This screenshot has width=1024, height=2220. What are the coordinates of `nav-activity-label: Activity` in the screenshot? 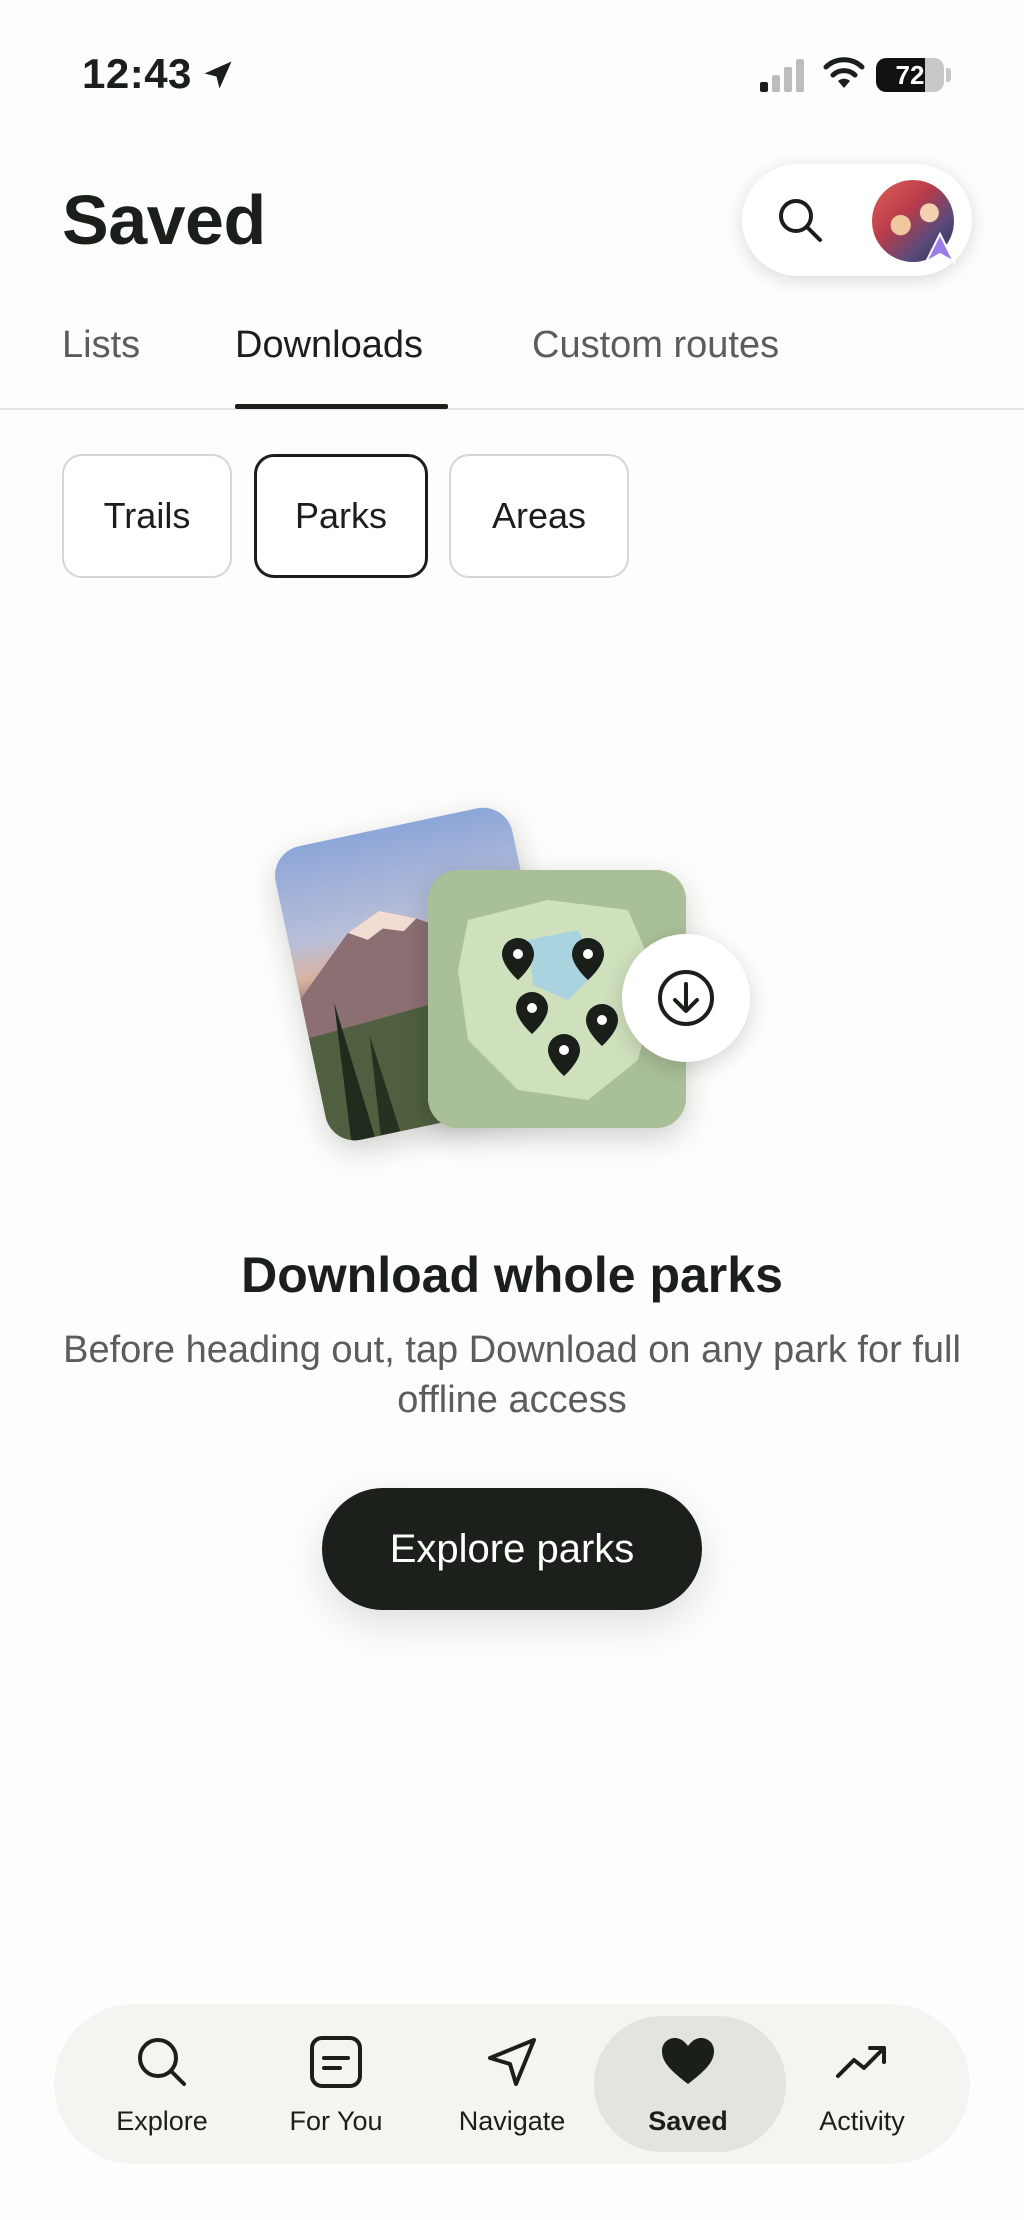 It's located at (862, 2121).